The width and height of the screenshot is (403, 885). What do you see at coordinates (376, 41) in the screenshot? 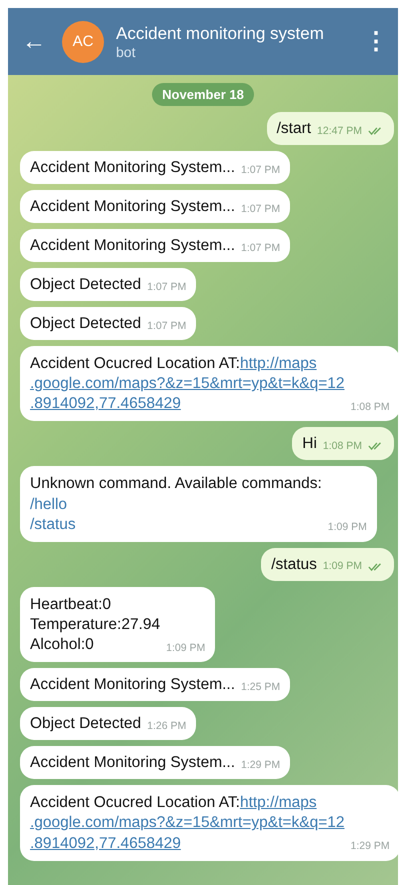
I see `menu-button: ⋮` at bounding box center [376, 41].